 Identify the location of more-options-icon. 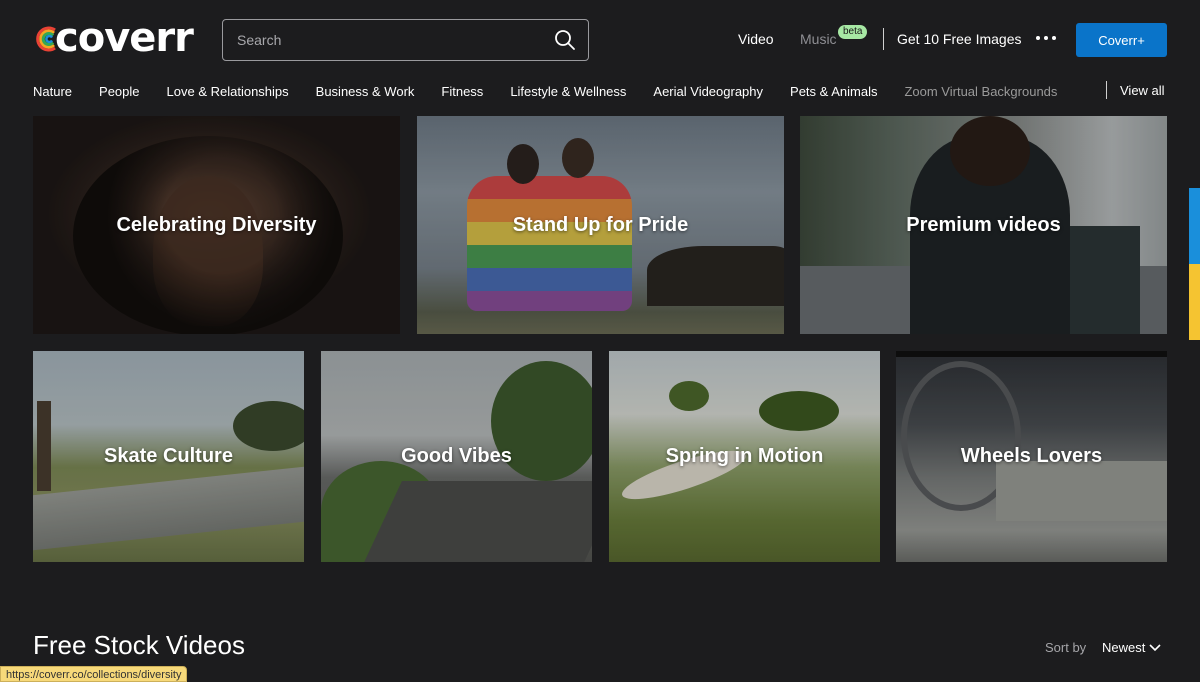
(1046, 38).